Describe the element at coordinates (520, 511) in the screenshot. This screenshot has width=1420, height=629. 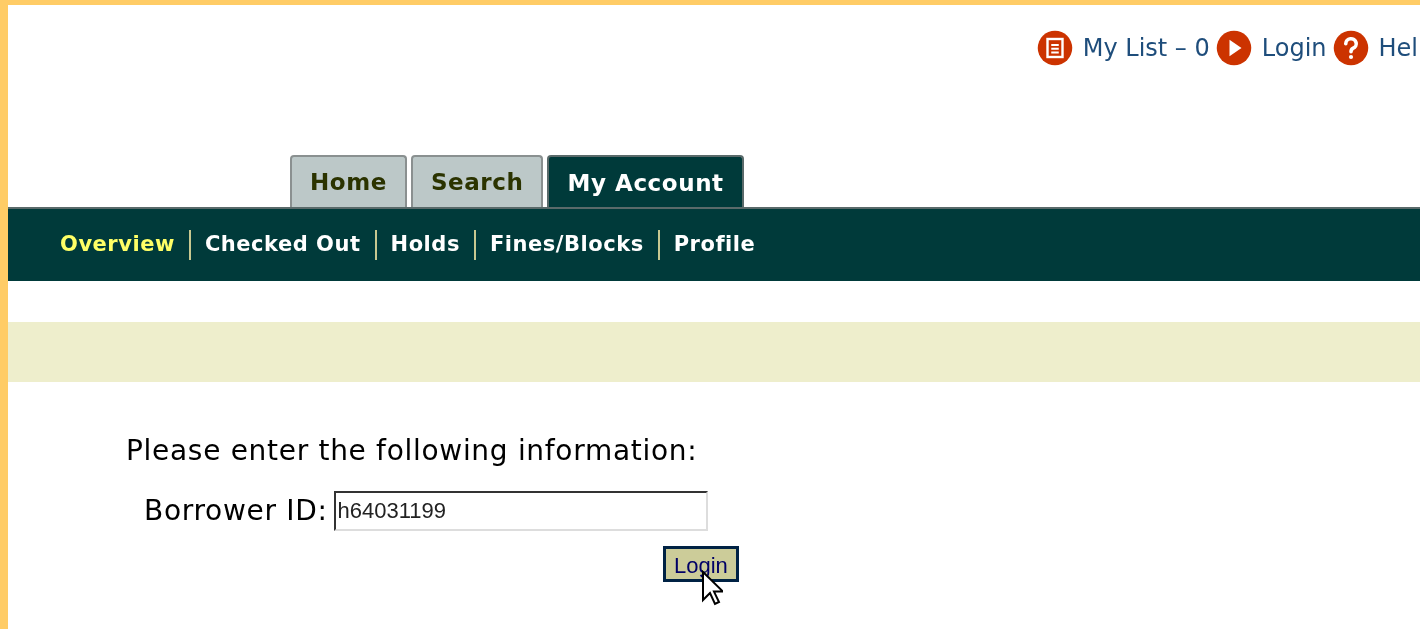
I see `borrower-id-field: h64031199` at that location.